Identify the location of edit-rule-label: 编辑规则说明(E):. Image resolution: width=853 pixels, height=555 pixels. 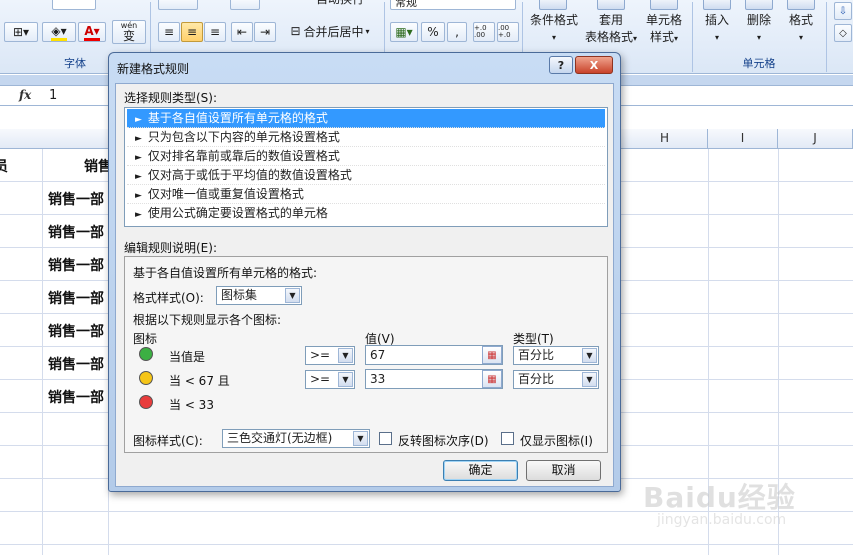
(170, 248).